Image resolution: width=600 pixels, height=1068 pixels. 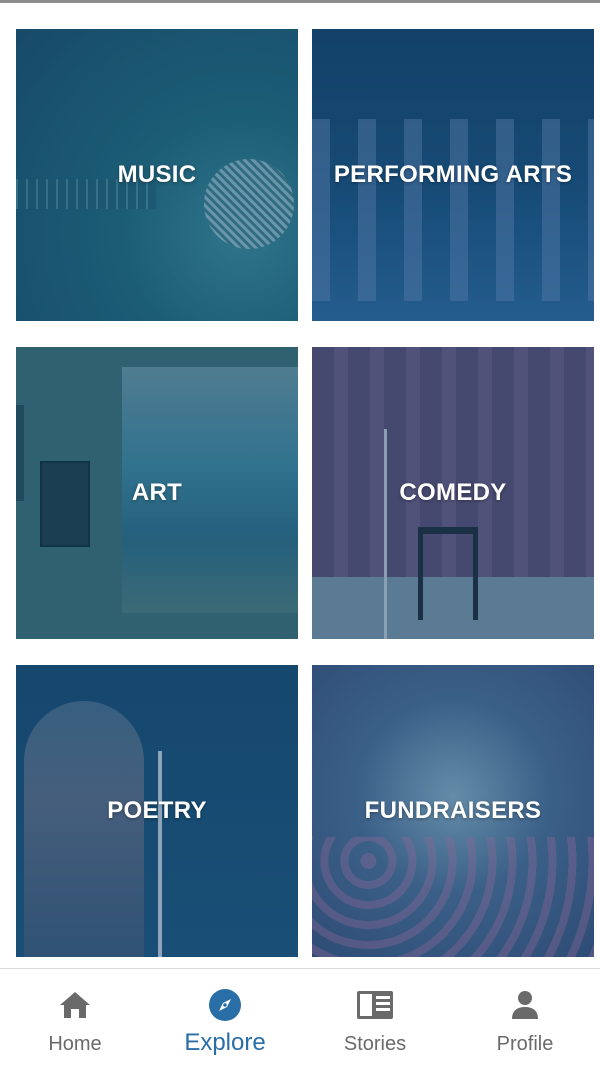 I want to click on category-label: MUSIC, so click(x=157, y=174).